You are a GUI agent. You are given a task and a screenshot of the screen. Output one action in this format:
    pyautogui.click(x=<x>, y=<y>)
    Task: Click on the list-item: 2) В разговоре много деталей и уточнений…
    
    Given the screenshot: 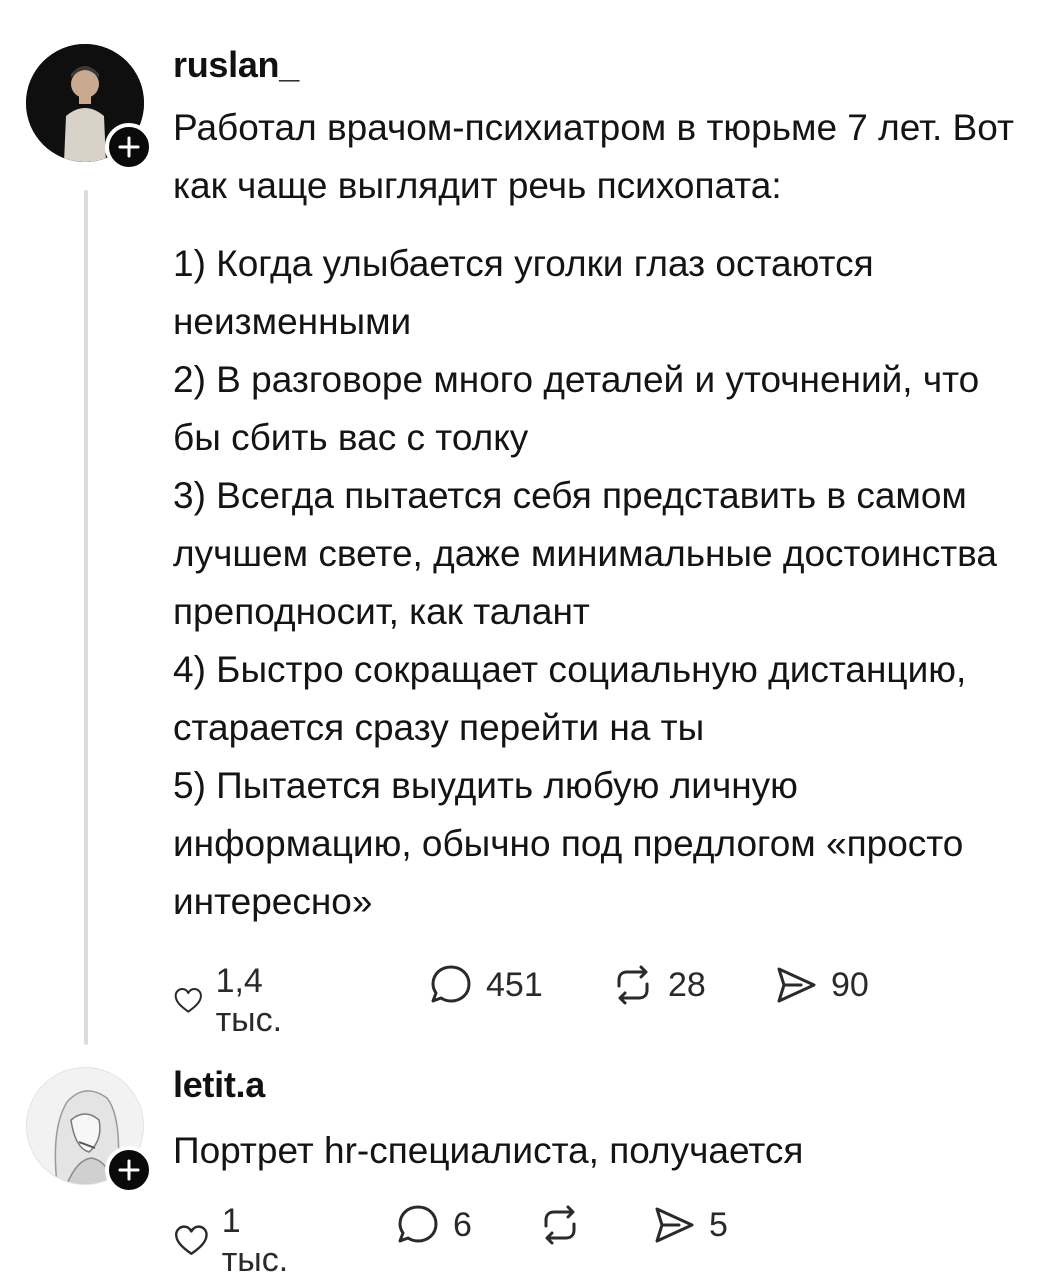 What is the action you would take?
    pyautogui.click(x=576, y=408)
    